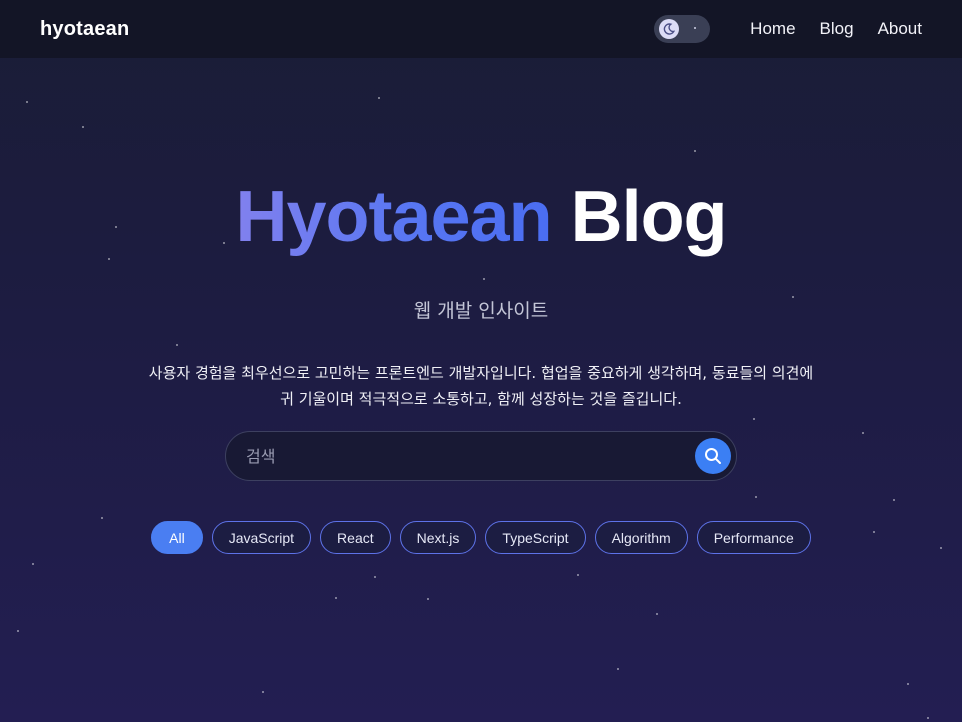 This screenshot has height=722, width=962. What do you see at coordinates (641, 537) in the screenshot?
I see `tag-algorithm: Algorithm` at bounding box center [641, 537].